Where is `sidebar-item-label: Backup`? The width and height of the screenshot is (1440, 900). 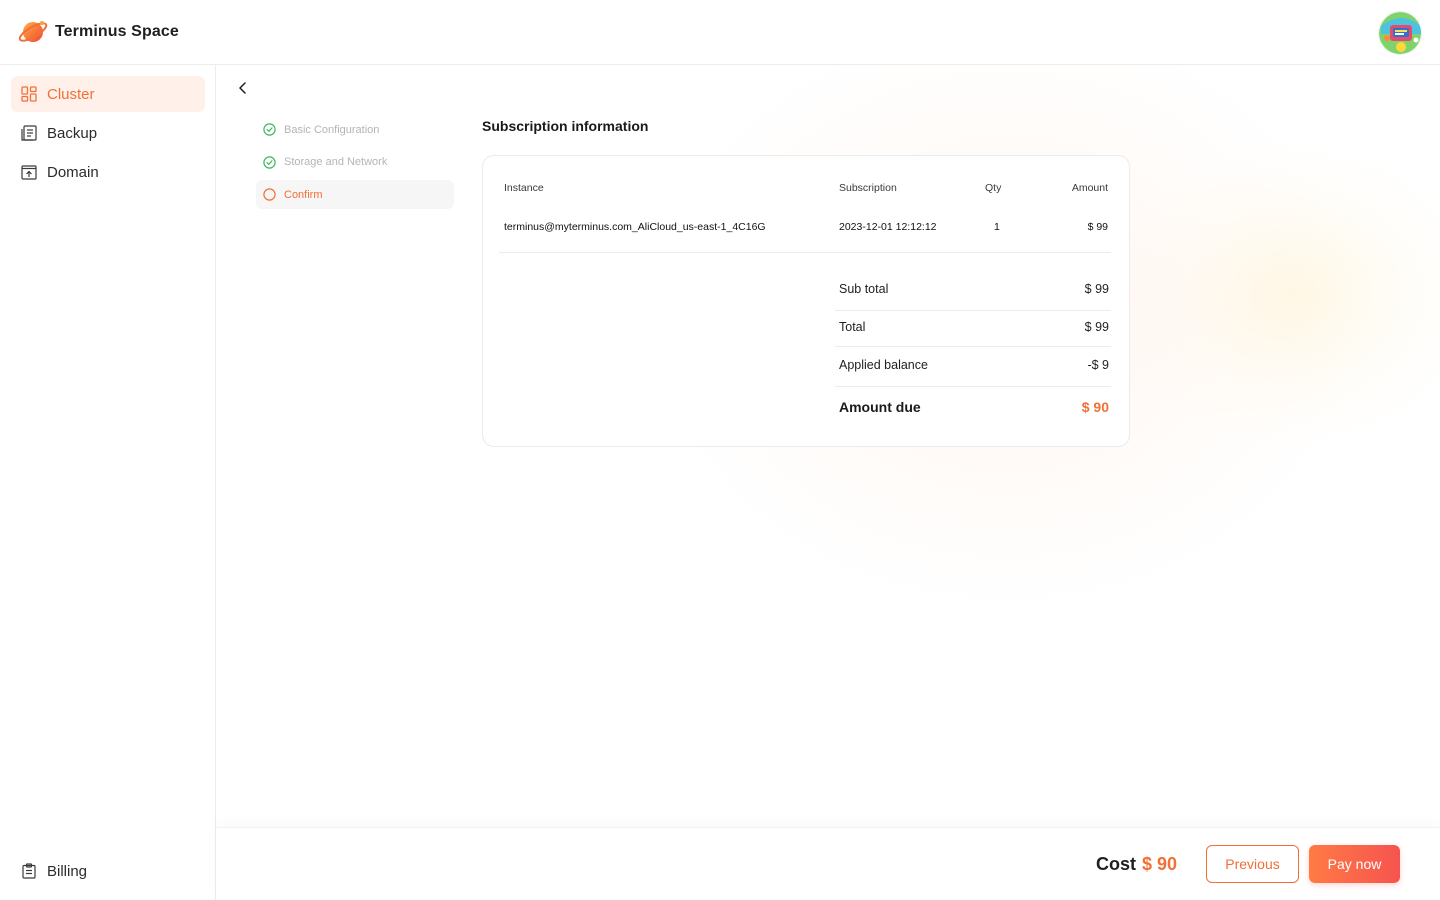
sidebar-item-label: Backup is located at coordinates (72, 133).